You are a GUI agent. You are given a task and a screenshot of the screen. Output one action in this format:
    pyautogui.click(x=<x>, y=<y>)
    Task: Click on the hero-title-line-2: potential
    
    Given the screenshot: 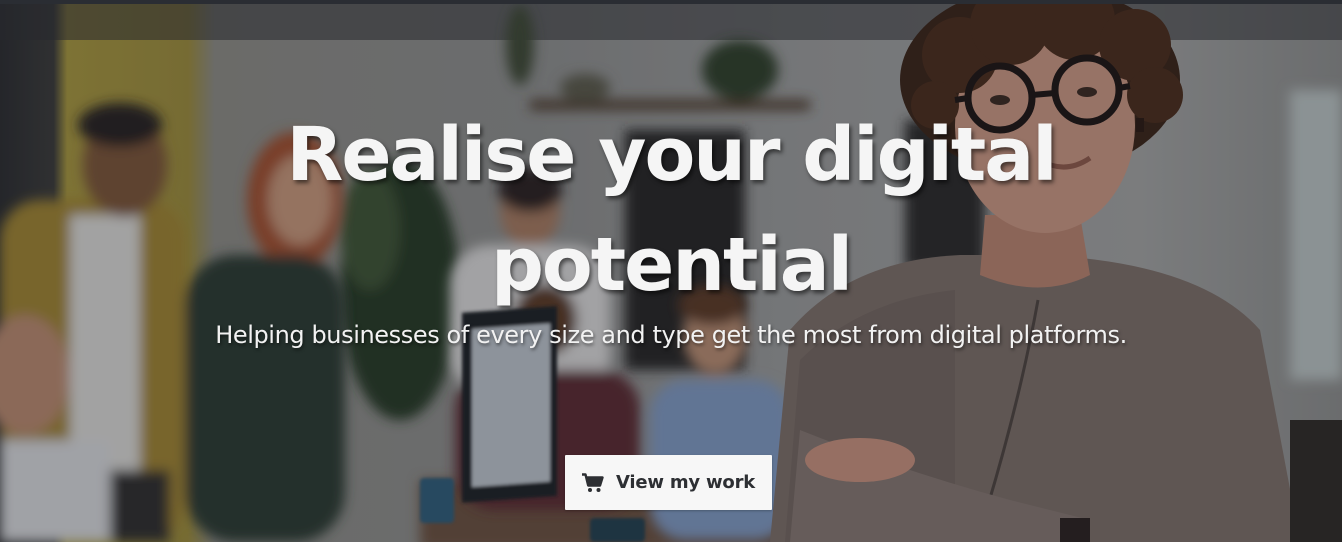 What is the action you would take?
    pyautogui.click(x=671, y=265)
    